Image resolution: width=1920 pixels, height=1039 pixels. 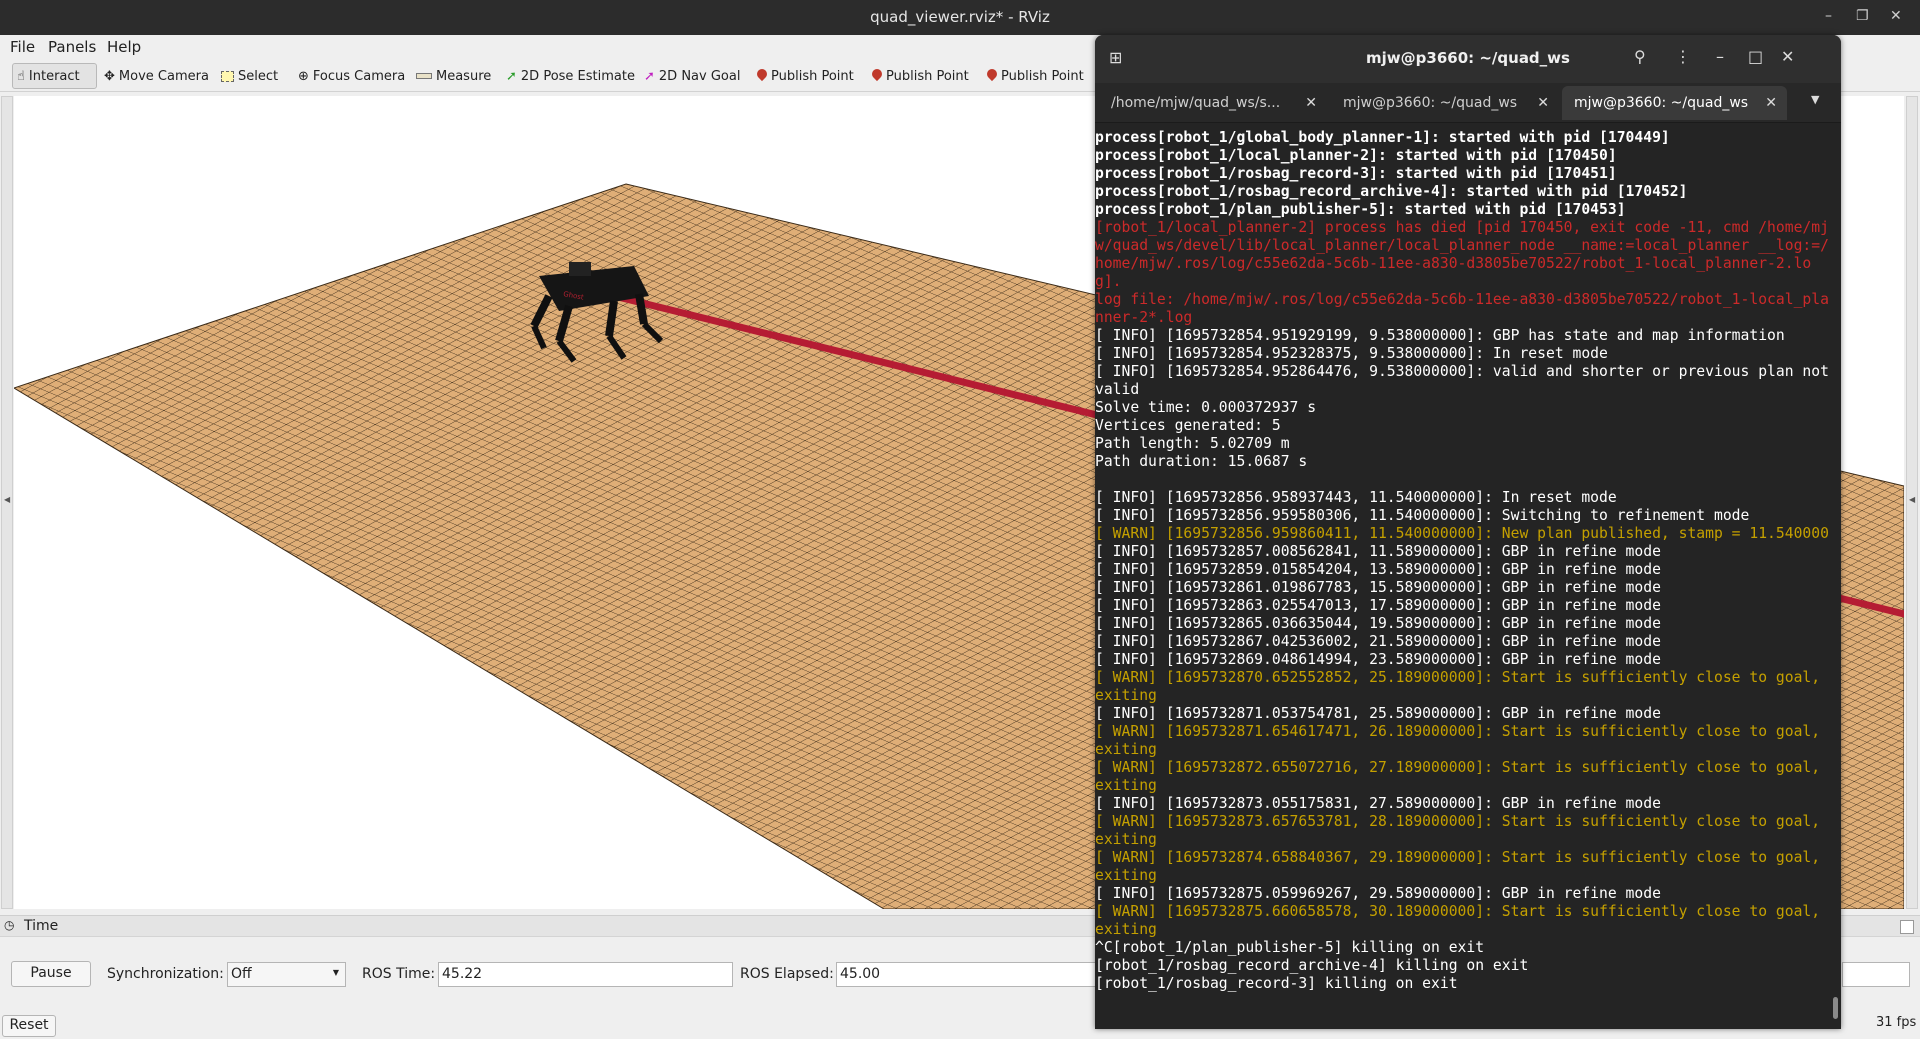 What do you see at coordinates (286, 974) in the screenshot?
I see `synchronization-select: Off ▼` at bounding box center [286, 974].